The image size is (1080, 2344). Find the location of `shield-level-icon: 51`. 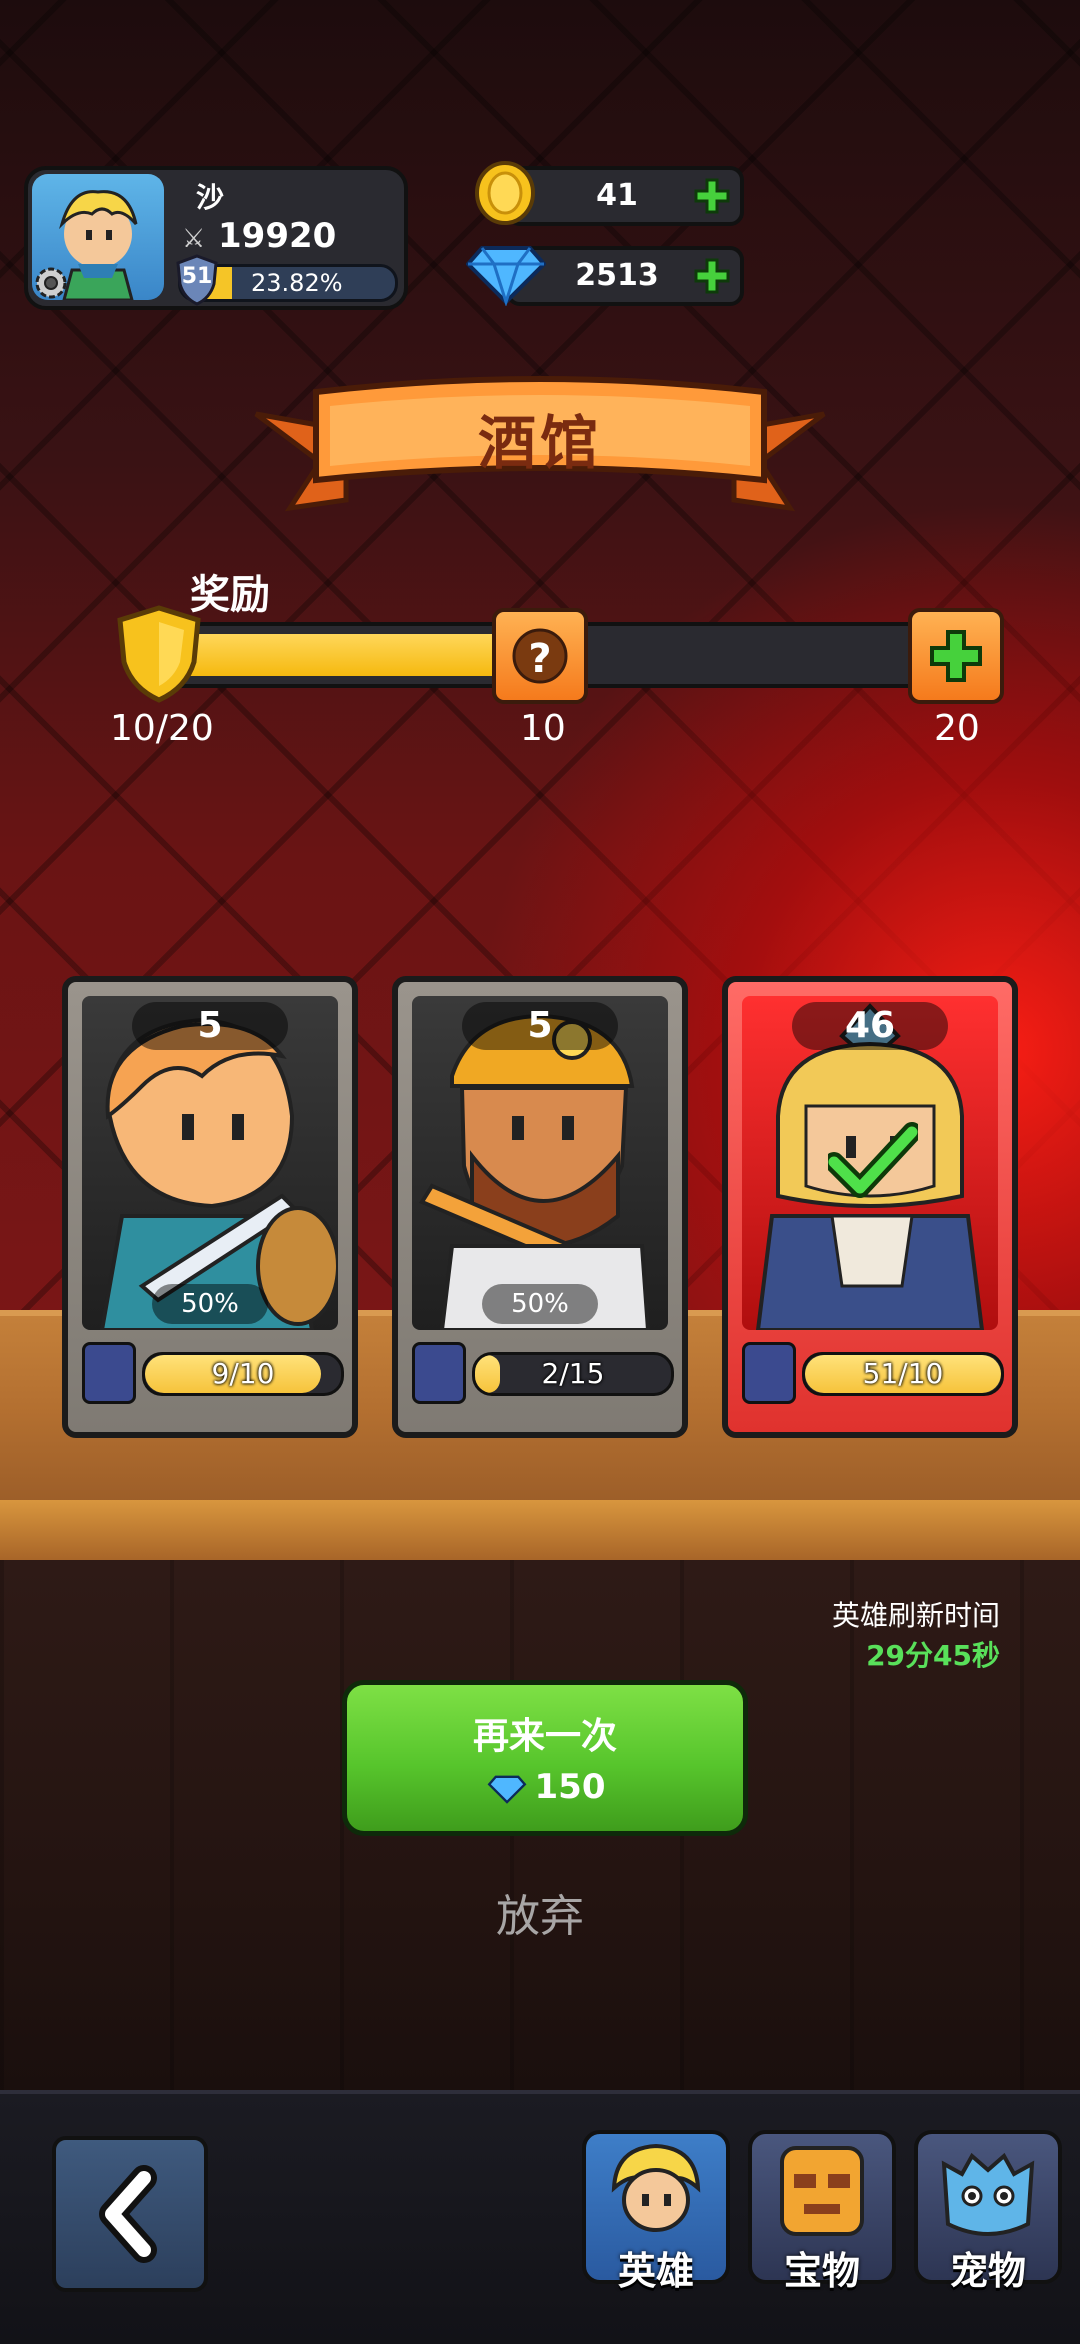

shield-level-icon: 51 is located at coordinates (197, 280).